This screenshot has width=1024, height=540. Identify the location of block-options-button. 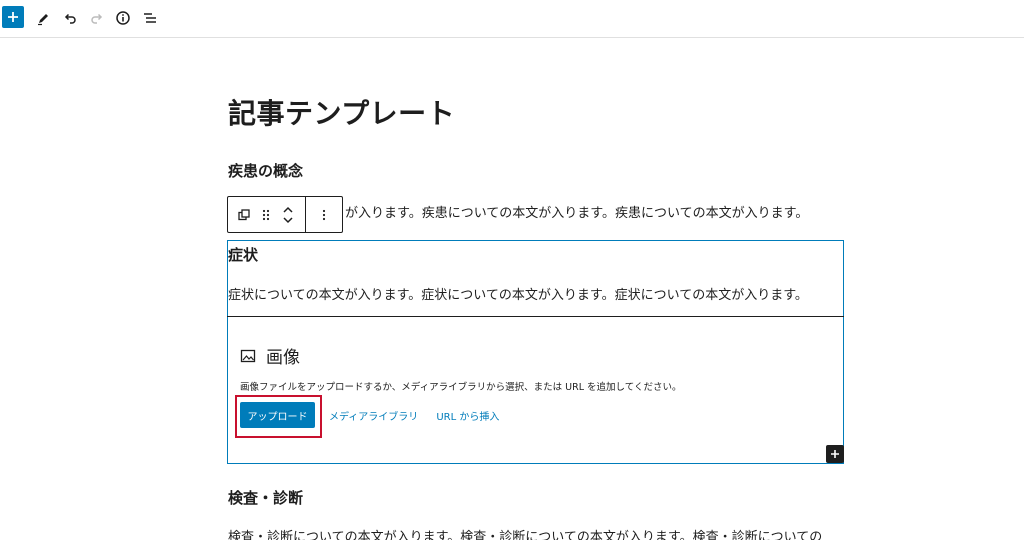
(324, 215).